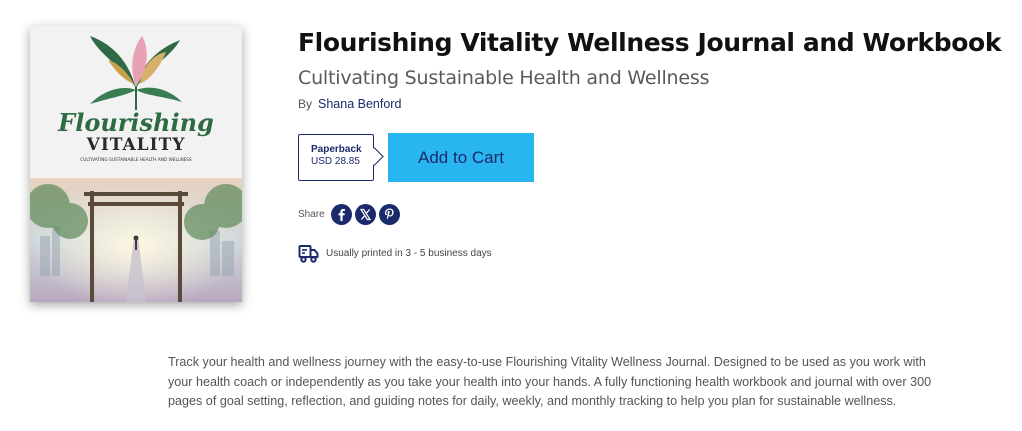 Image resolution: width=1022 pixels, height=431 pixels. Describe the element at coordinates (308, 253) in the screenshot. I see `truck-icon` at that location.